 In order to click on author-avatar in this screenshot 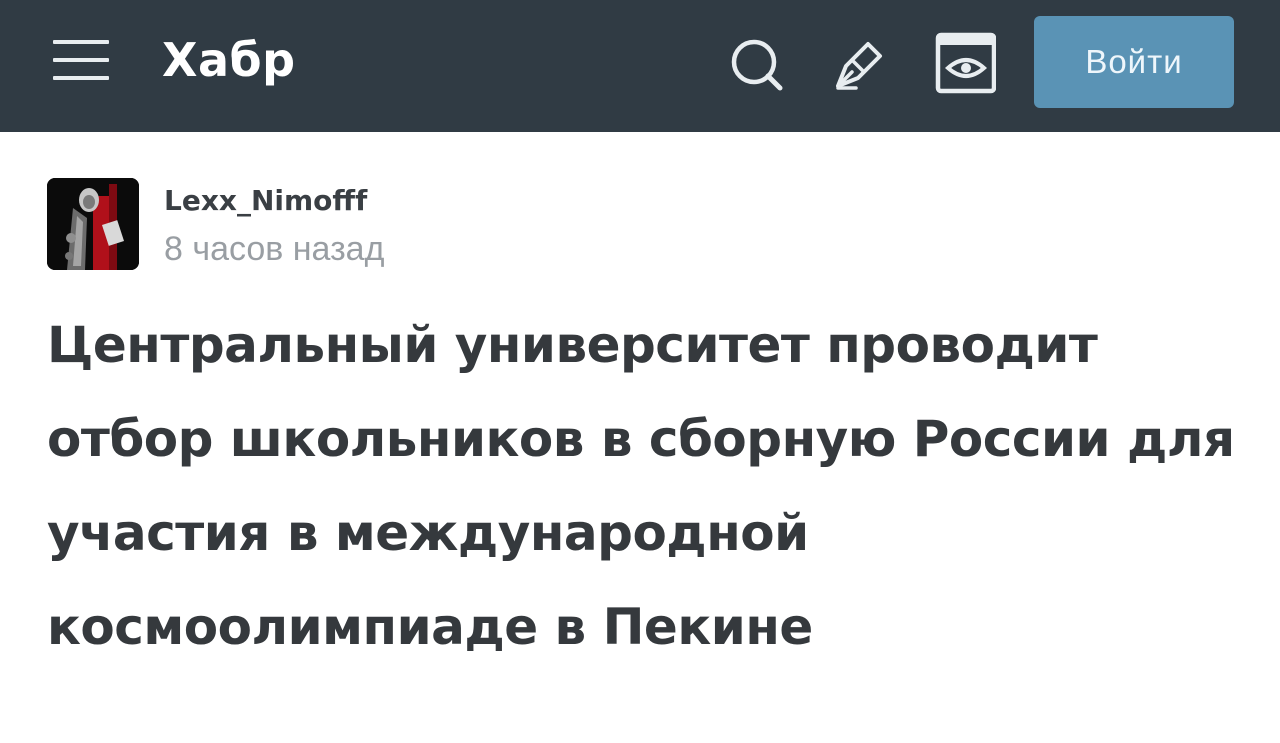, I will do `click(93, 224)`.